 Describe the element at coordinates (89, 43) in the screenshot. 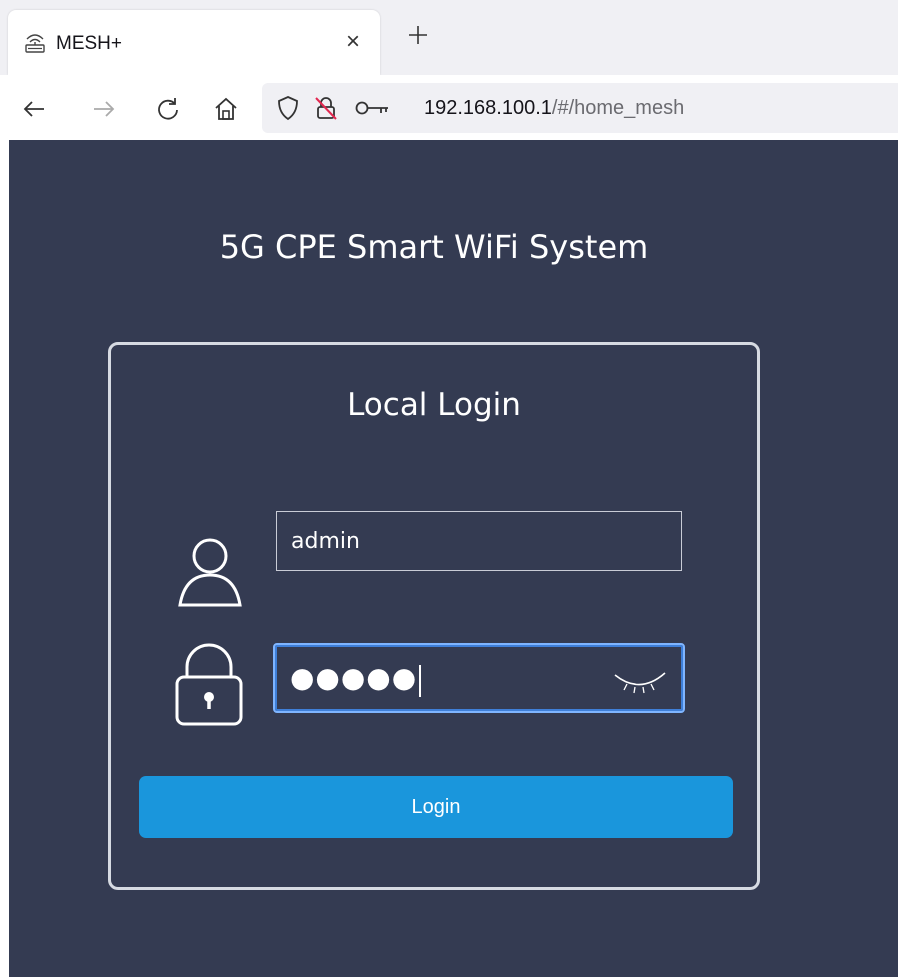

I see `tab-title: MESH+` at that location.